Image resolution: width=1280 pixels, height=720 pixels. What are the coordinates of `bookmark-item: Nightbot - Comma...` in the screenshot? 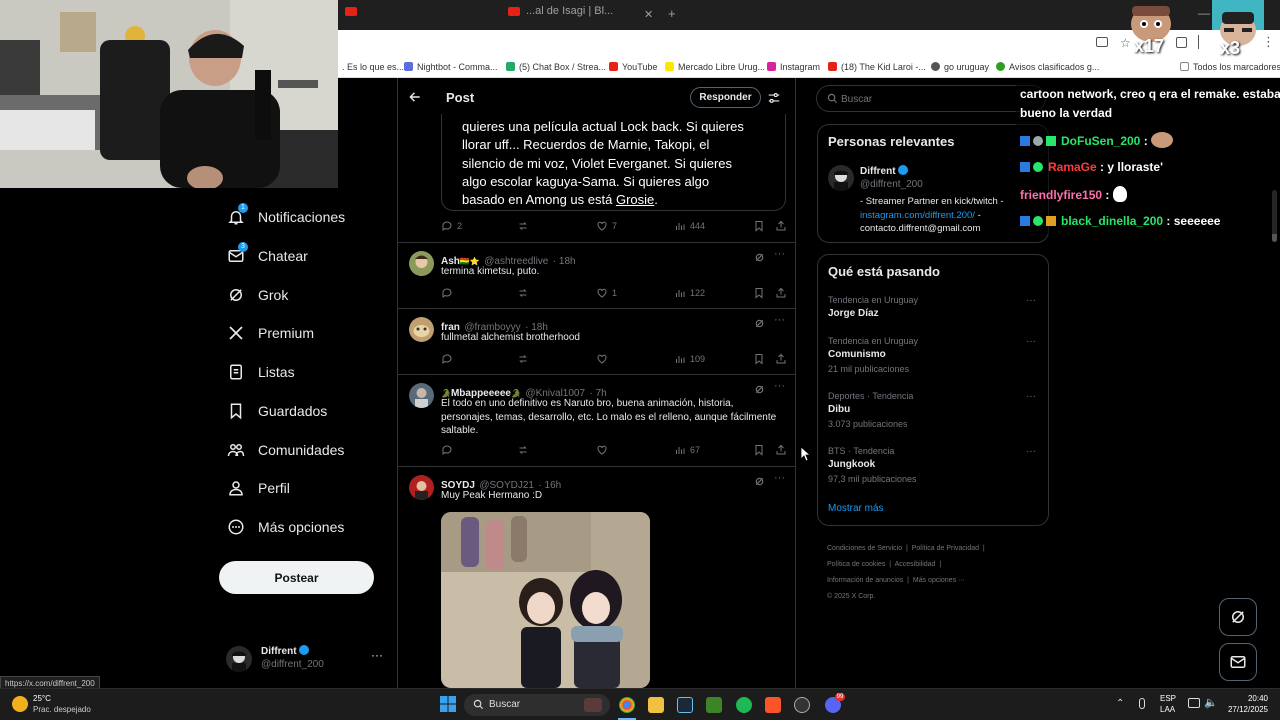 It's located at (451, 67).